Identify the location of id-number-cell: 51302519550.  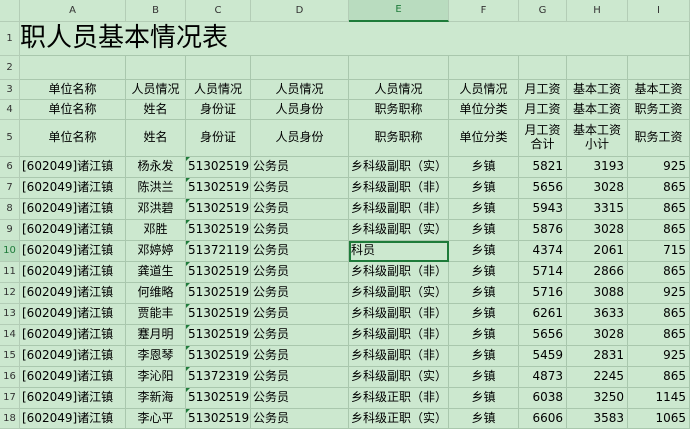
(218, 314).